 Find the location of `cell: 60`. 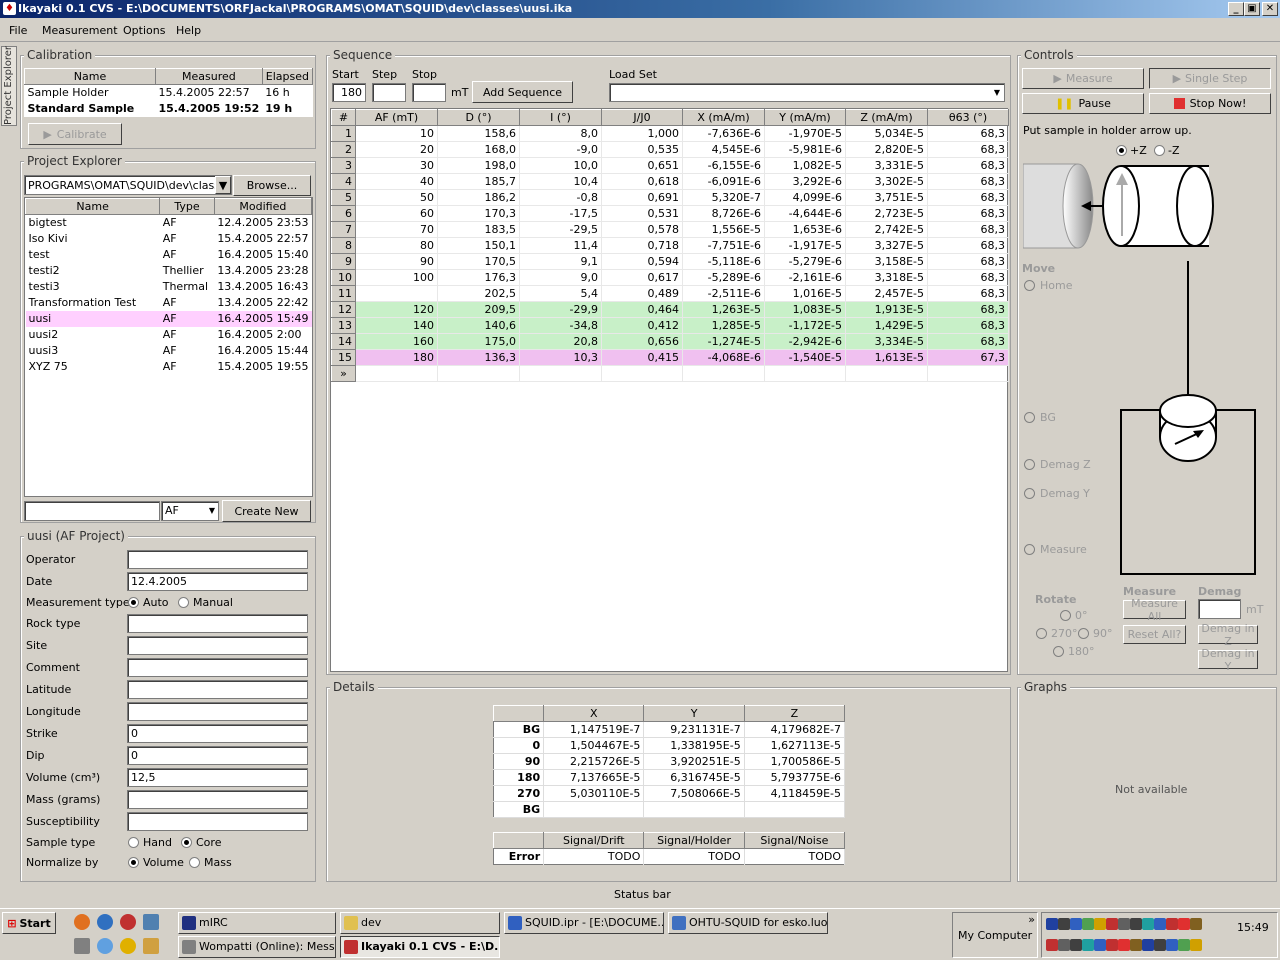

cell: 60 is located at coordinates (396, 213).